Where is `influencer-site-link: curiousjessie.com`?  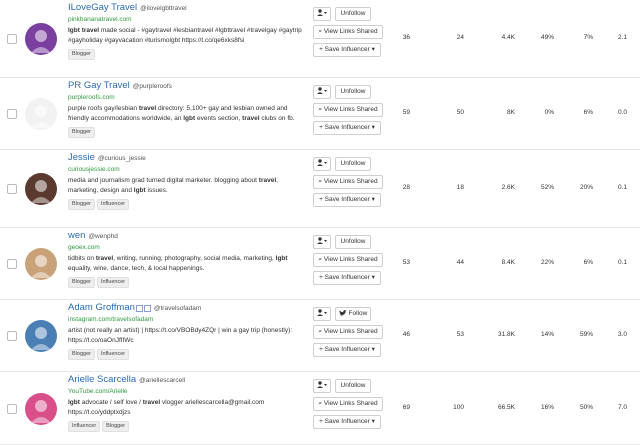 influencer-site-link: curiousjessie.com is located at coordinates (185, 169).